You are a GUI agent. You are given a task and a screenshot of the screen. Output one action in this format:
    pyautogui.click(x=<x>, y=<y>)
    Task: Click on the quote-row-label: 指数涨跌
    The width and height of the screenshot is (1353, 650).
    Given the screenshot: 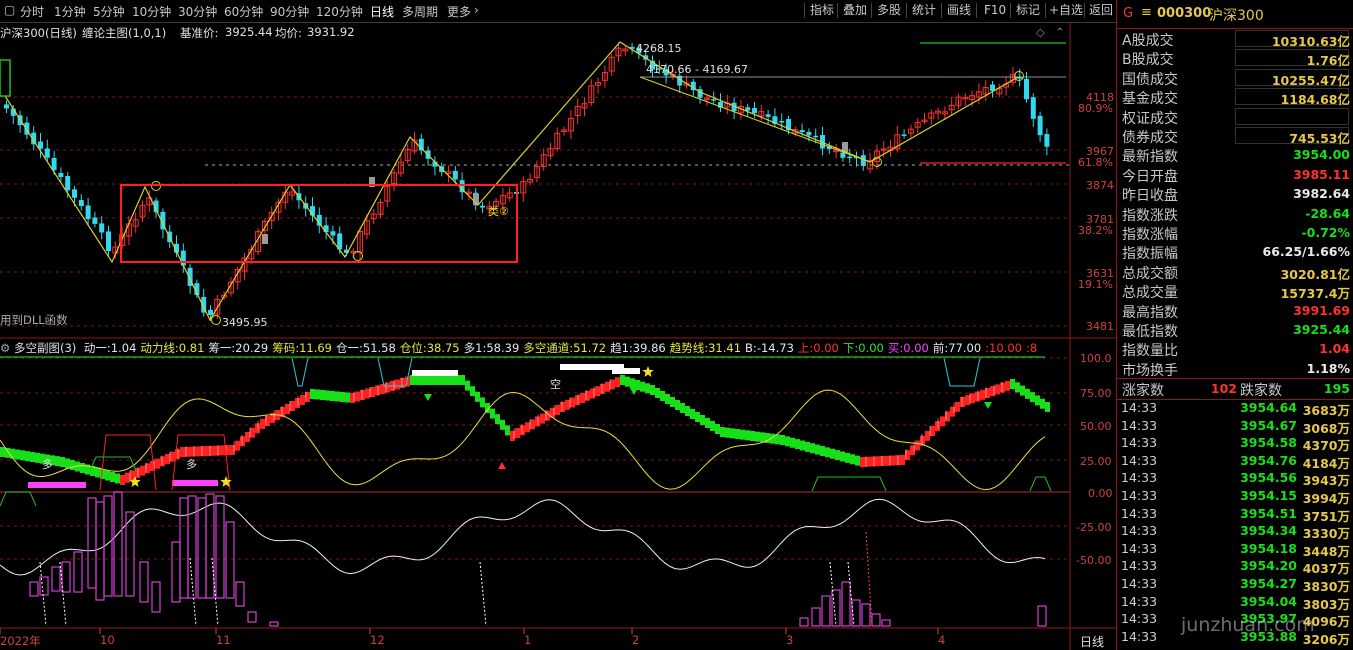 What is the action you would take?
    pyautogui.click(x=1150, y=215)
    